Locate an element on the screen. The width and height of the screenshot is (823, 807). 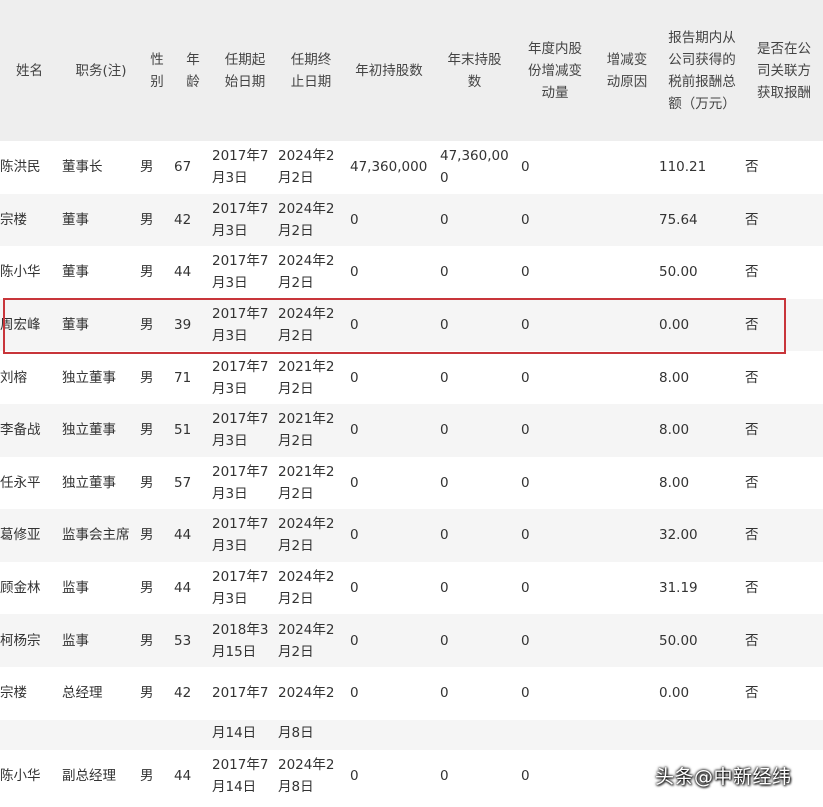
header-change-reason: 增减变动原因 is located at coordinates (627, 70).